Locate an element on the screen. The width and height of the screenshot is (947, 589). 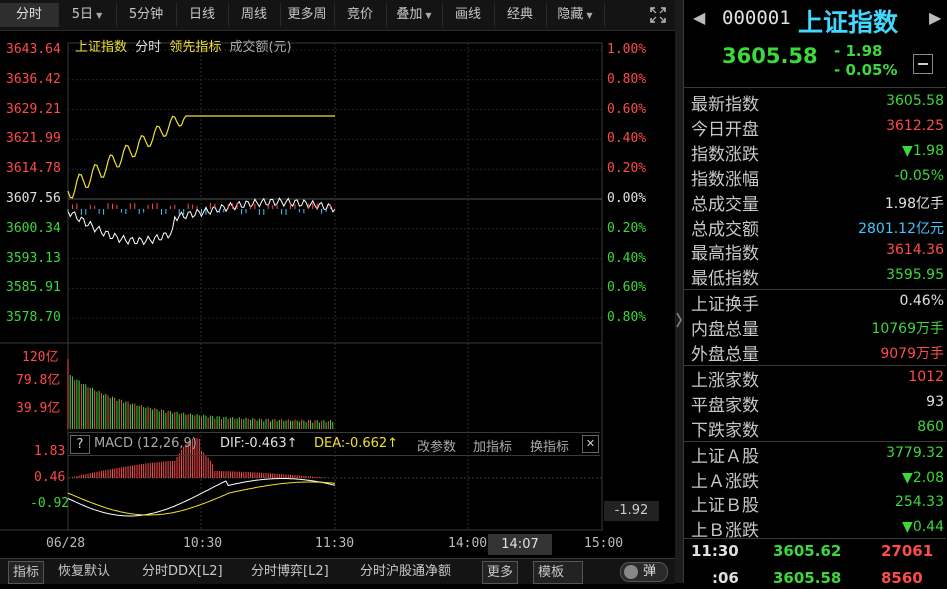
percent-axis-label: 1.00% is located at coordinates (627, 49).